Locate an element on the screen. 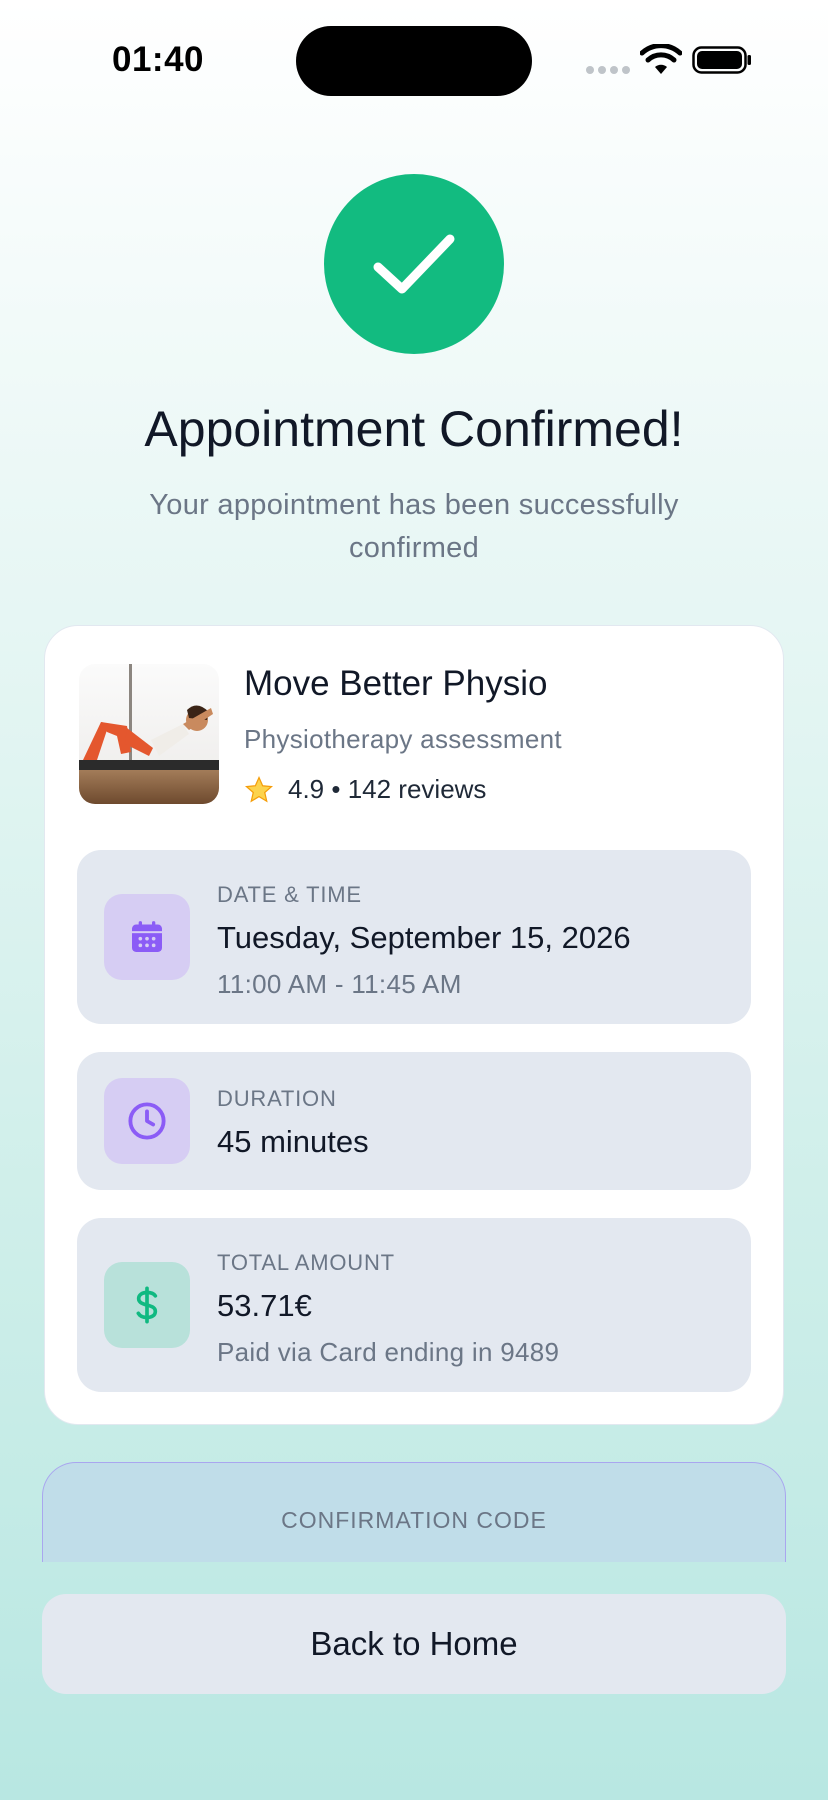 The image size is (828, 1800). confirmation-code-card: CONFIRMATION CODE is located at coordinates (414, 1512).